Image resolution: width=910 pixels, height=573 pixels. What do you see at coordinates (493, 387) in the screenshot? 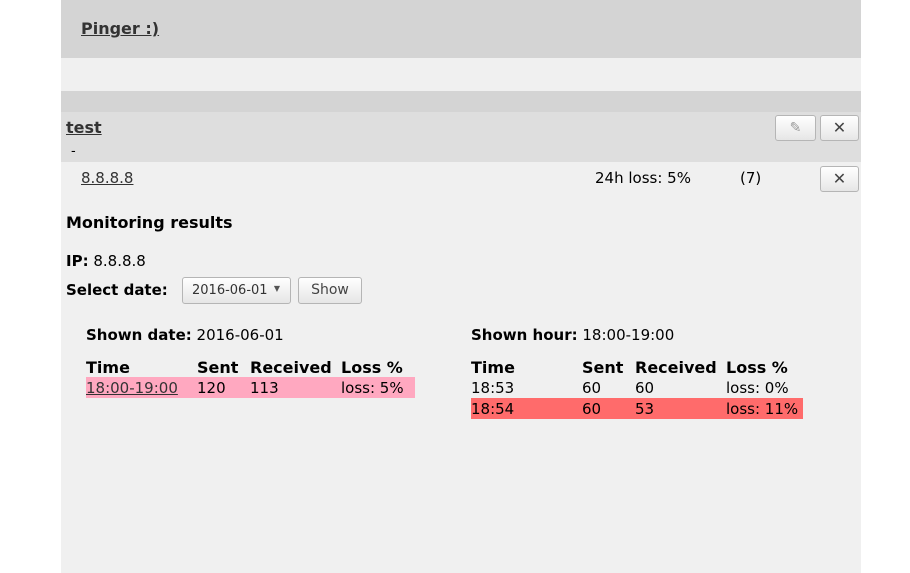
I see `time-cell: 18:53` at bounding box center [493, 387].